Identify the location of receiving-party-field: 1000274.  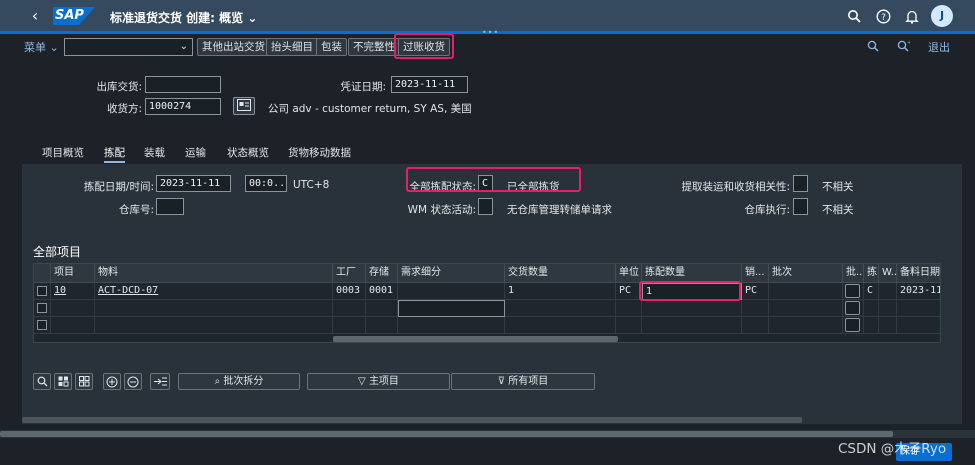
(183, 106).